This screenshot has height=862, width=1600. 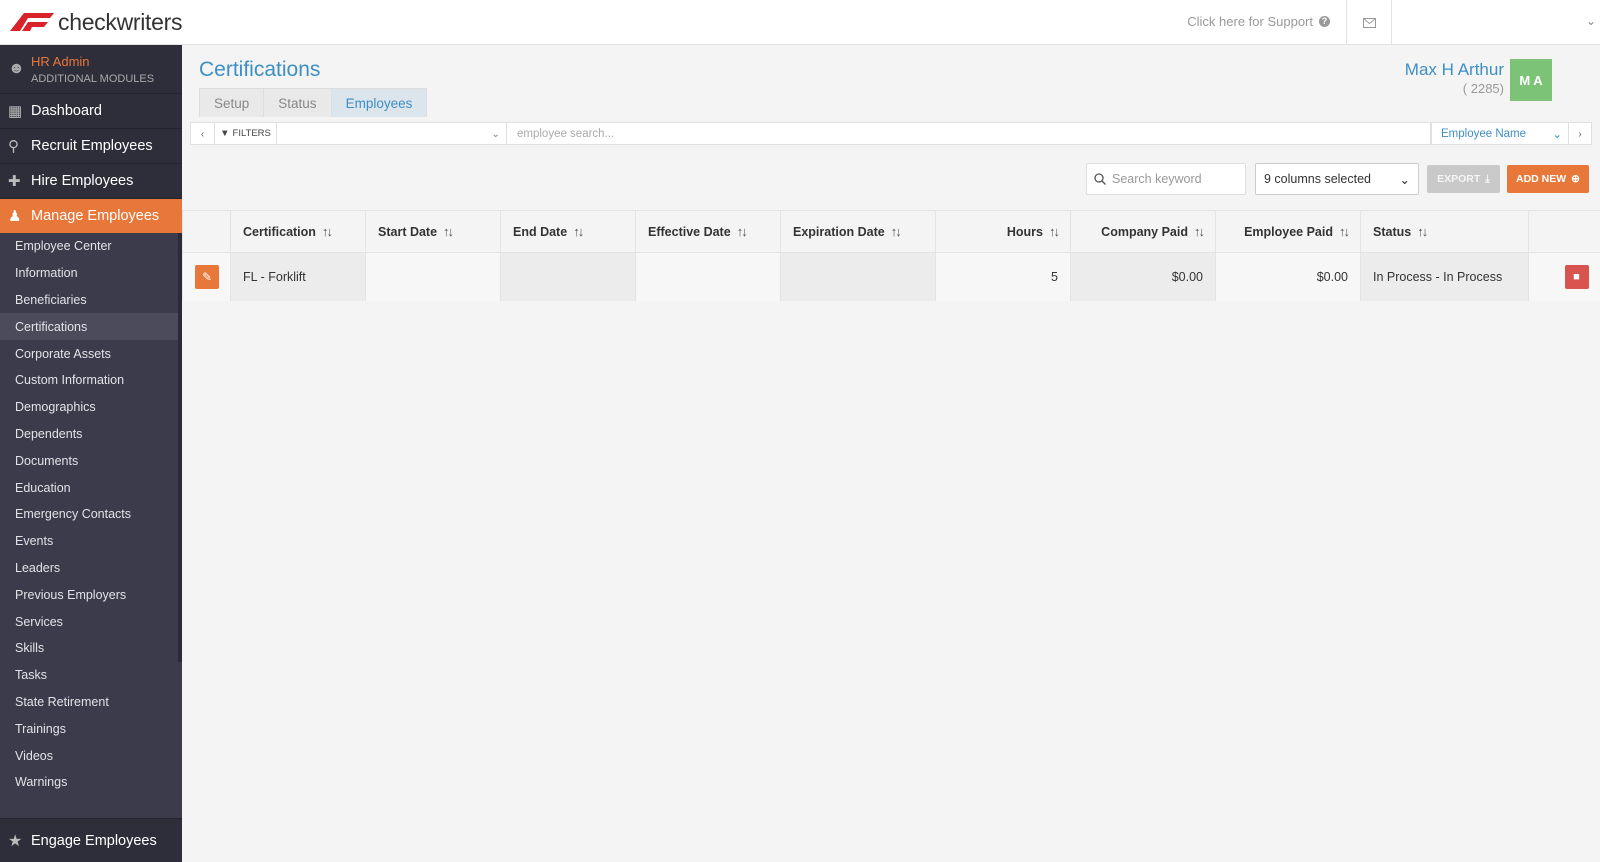 What do you see at coordinates (1484, 133) in the screenshot?
I see `employee-name-select-value: Employee Name` at bounding box center [1484, 133].